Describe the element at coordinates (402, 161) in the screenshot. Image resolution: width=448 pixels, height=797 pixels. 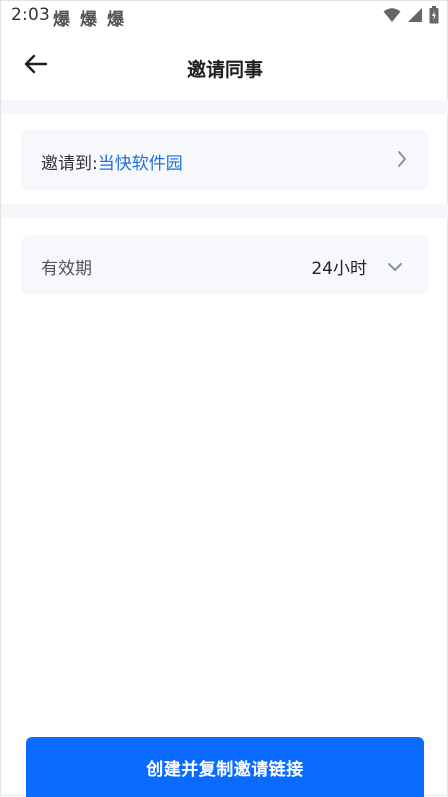
I see `chevron-right-icon` at that location.